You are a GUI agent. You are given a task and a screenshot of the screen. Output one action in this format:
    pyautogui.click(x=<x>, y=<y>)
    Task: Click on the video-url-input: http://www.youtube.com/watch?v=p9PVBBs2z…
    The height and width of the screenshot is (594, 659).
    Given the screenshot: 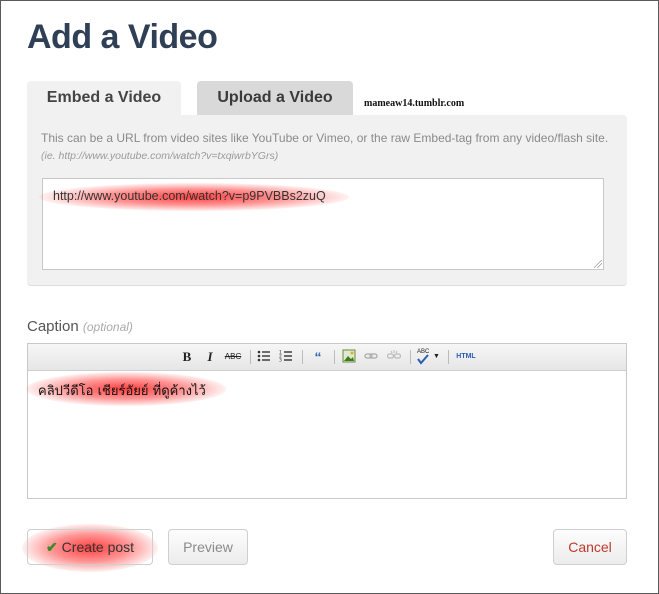 What is the action you would take?
    pyautogui.click(x=321, y=224)
    